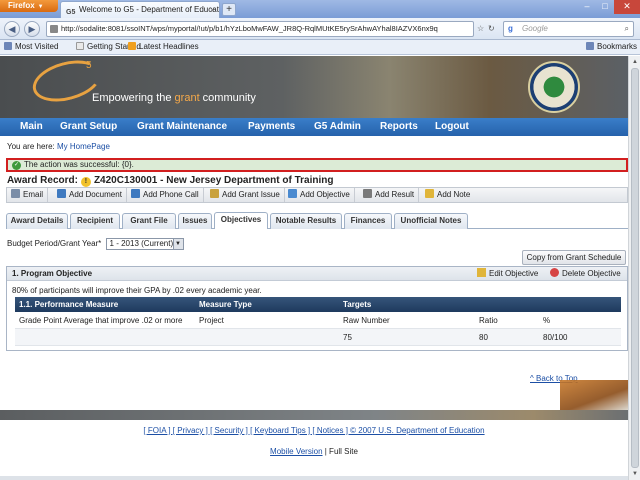 This screenshot has height=480, width=640. Describe the element at coordinates (507, 273) in the screenshot. I see `edit-objective-button: Edit Objective` at that location.